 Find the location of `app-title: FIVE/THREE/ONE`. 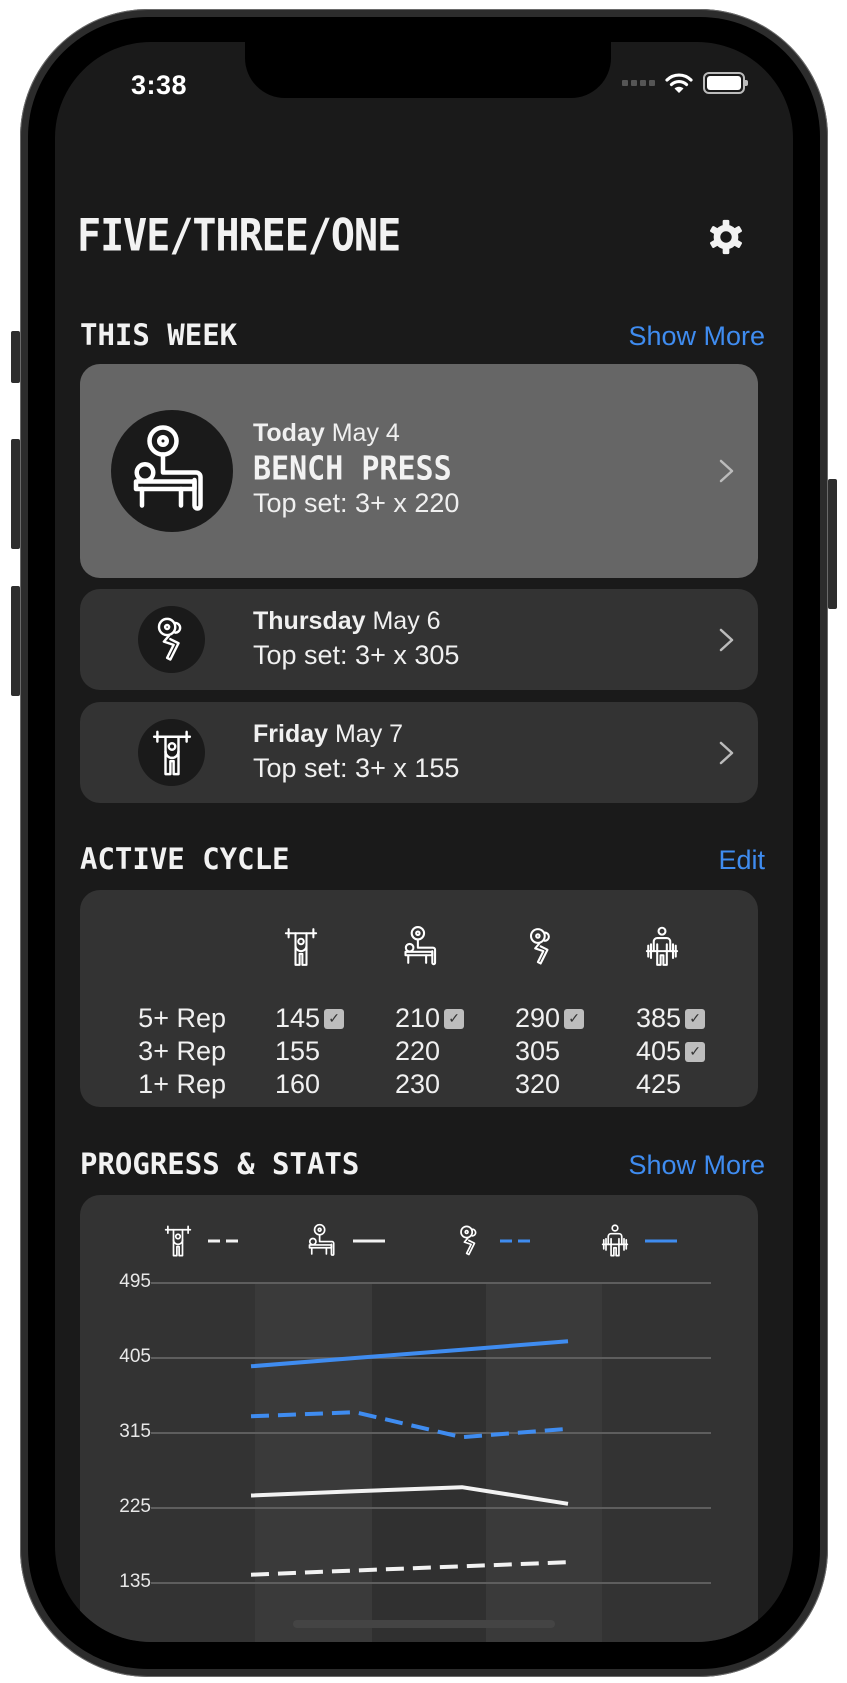

app-title: FIVE/THREE/ONE is located at coordinates (239, 236).